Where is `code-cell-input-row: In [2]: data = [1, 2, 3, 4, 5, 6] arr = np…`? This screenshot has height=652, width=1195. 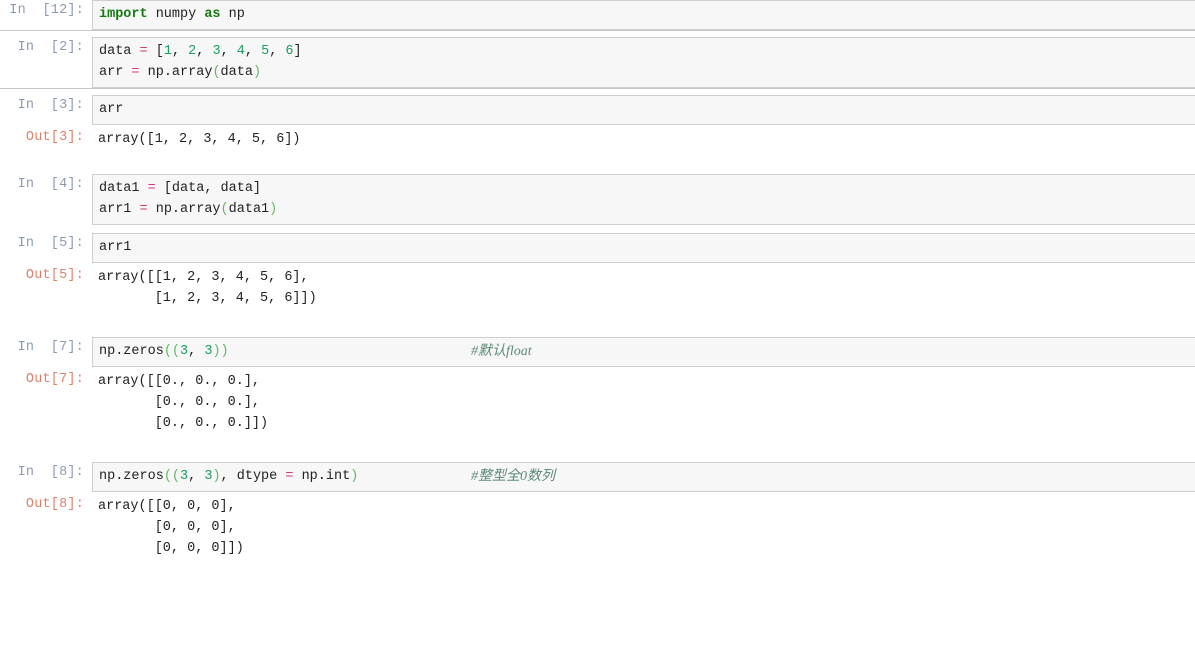 code-cell-input-row: In [2]: data = [1, 2, 3, 4, 5, 6] arr = np… is located at coordinates (597, 62).